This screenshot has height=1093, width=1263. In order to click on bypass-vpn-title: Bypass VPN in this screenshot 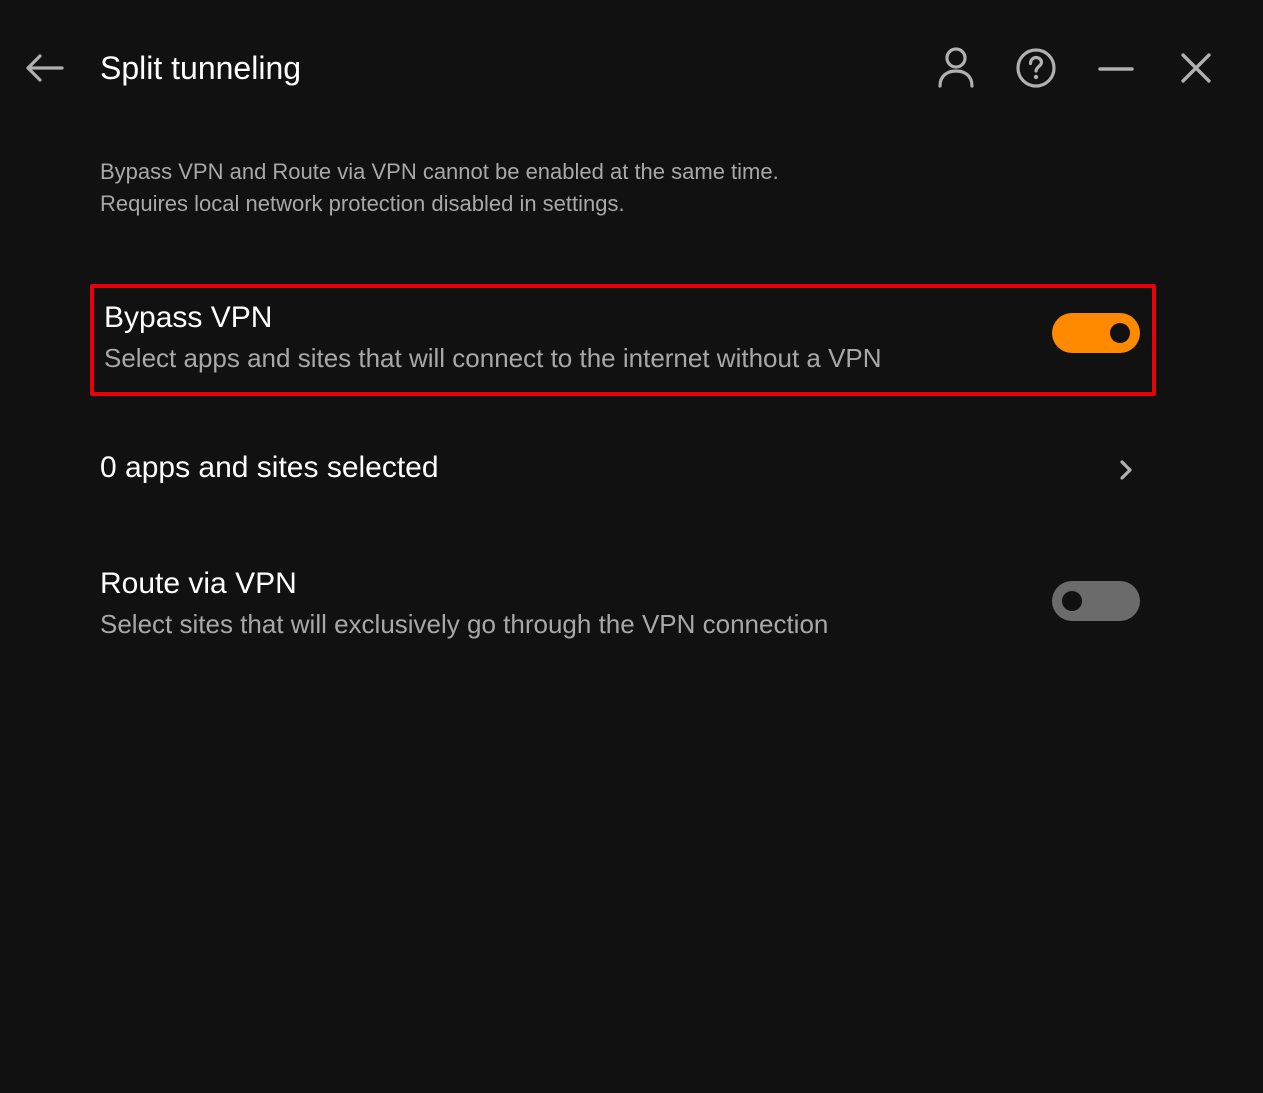, I will do `click(188, 317)`.